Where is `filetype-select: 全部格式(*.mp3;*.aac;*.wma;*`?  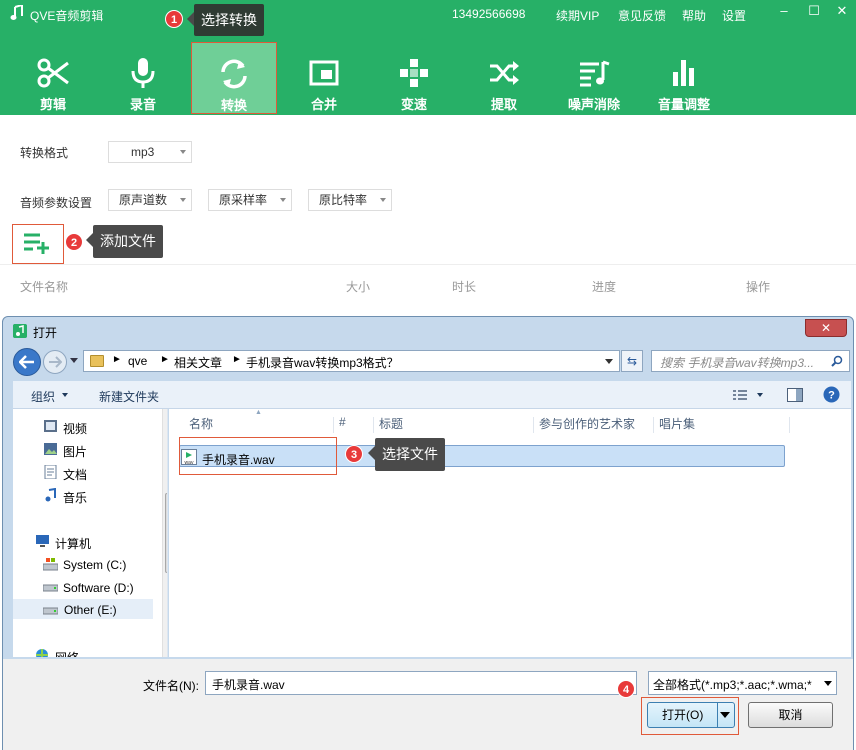
filetype-select: 全部格式(*.mp3;*.aac;*.wma;* is located at coordinates (742, 683).